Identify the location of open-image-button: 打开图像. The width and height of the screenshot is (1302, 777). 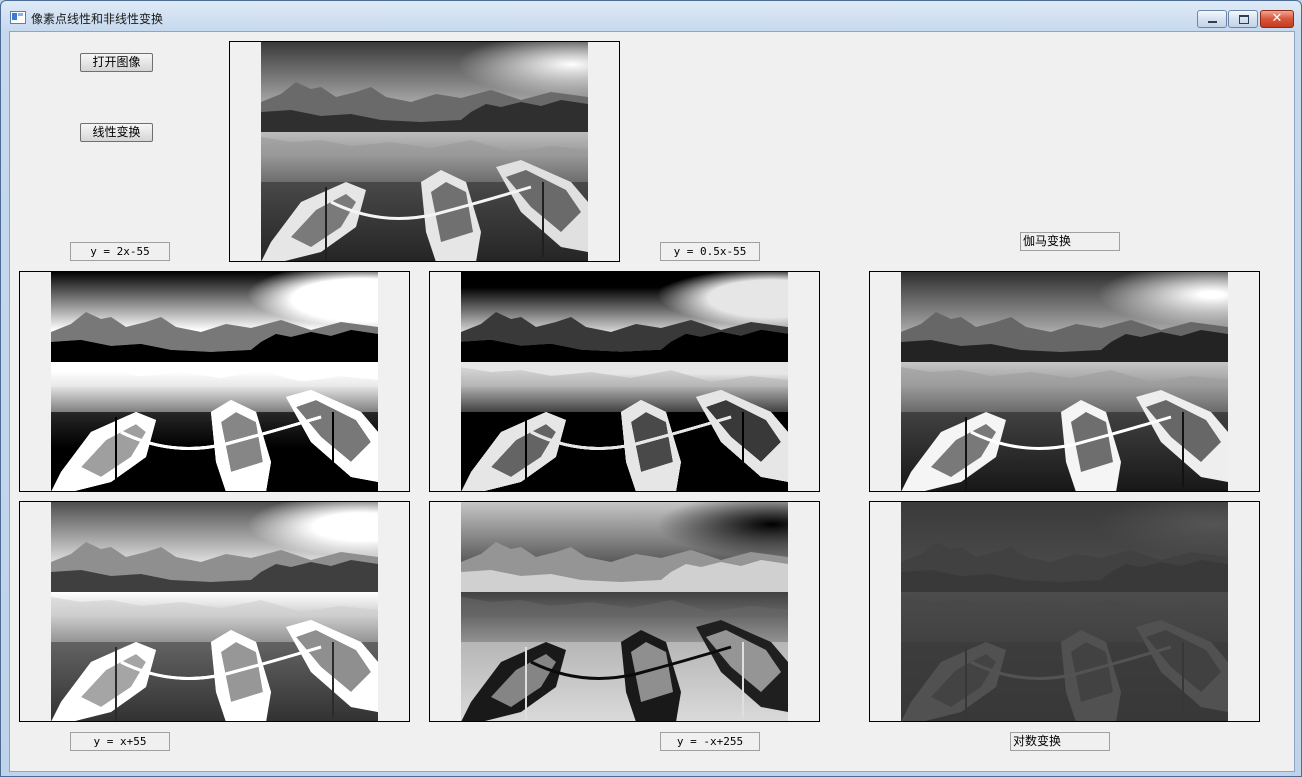
(116, 62).